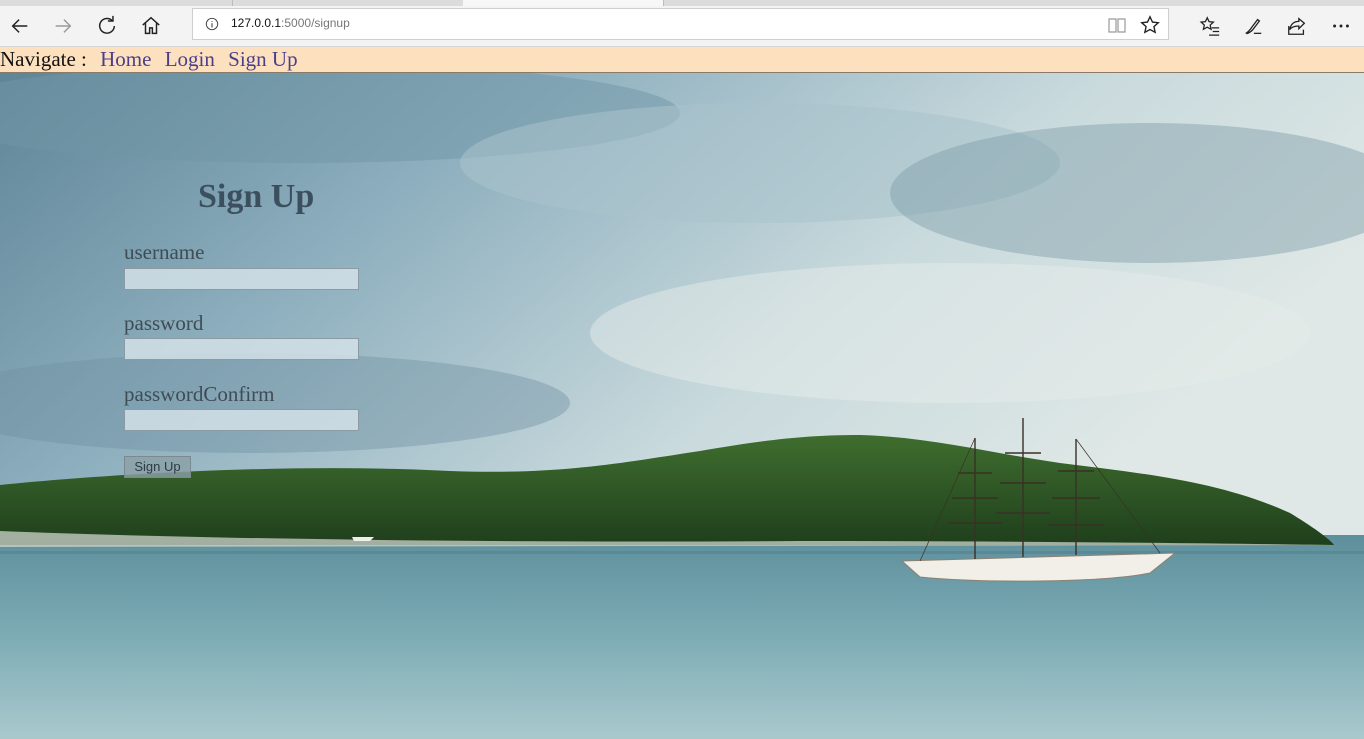  What do you see at coordinates (164, 323) in the screenshot?
I see `password-label: password` at bounding box center [164, 323].